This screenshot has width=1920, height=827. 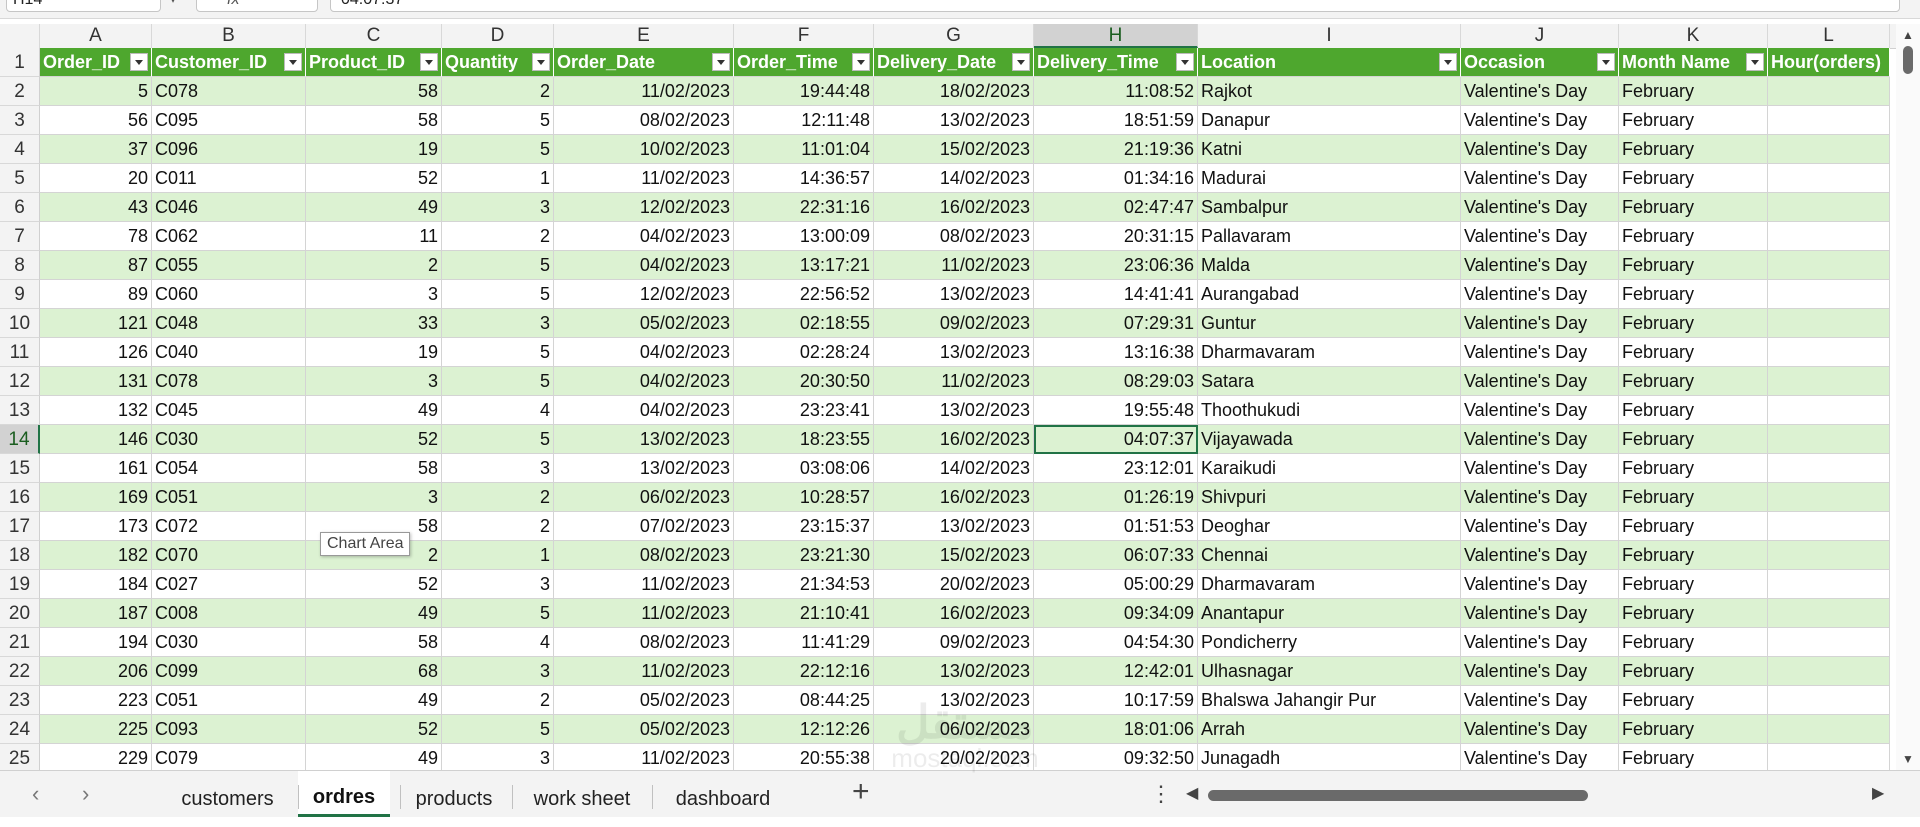 I want to click on table-cell: 09:34:09, so click(x=1116, y=613).